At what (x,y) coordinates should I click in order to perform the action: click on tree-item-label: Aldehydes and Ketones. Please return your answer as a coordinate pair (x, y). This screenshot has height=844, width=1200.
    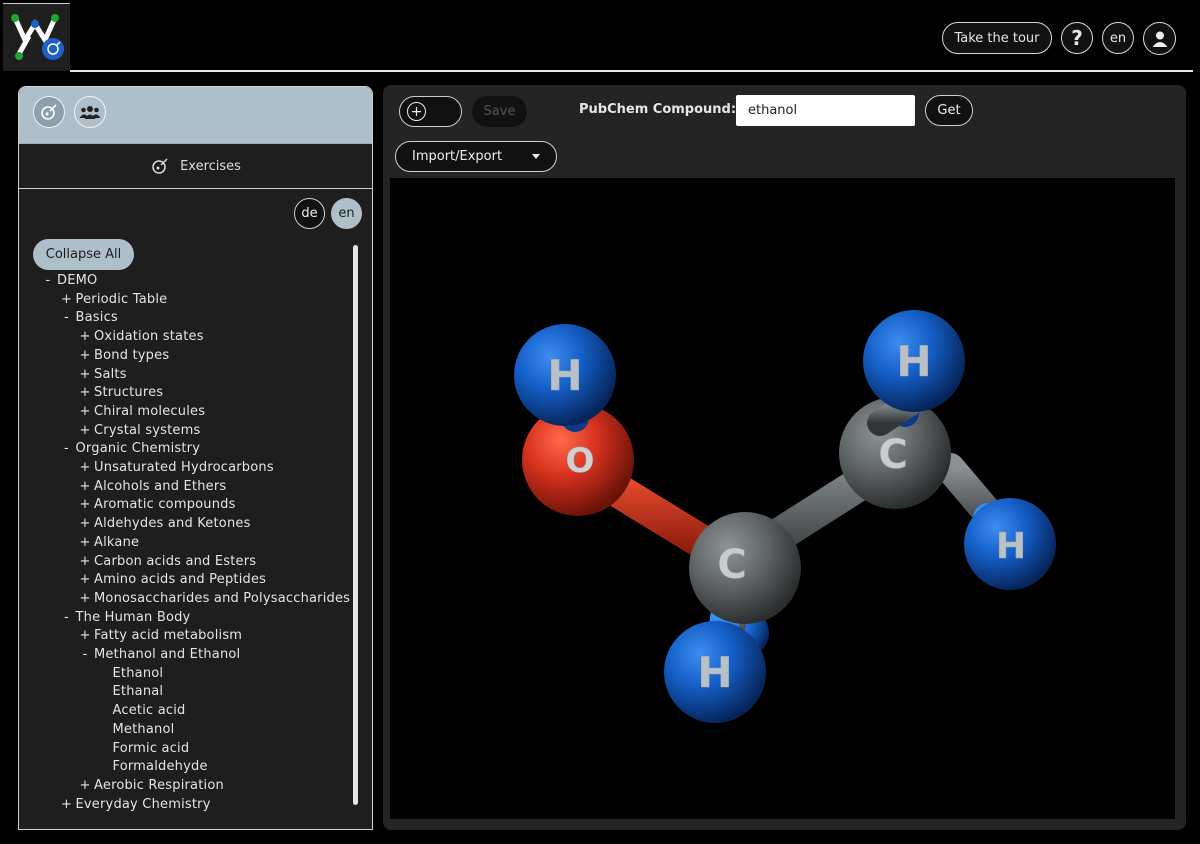
    Looking at the image, I should click on (172, 524).